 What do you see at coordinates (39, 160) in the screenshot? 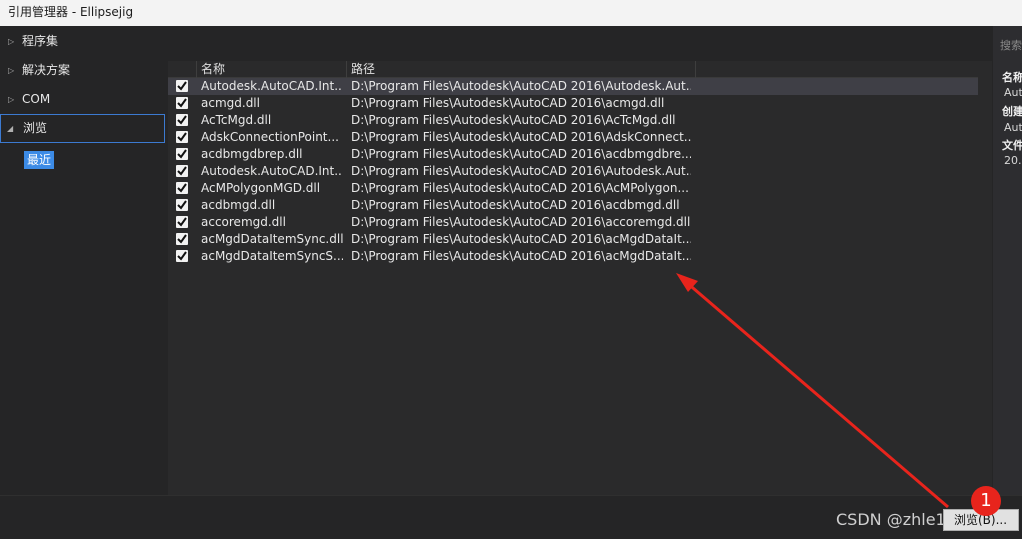
I see `nav-sub-item-recent: 最近` at bounding box center [39, 160].